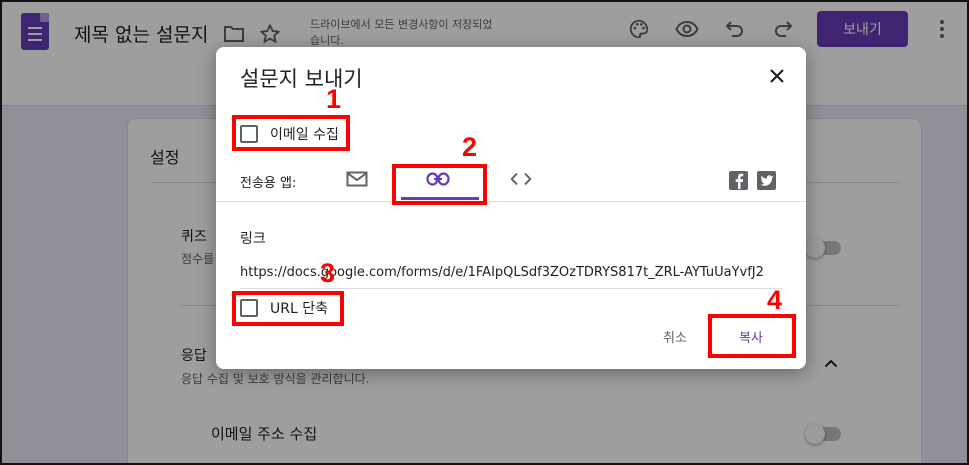  What do you see at coordinates (268, 183) in the screenshot?
I see `send-via-label: 전송용 앱:` at bounding box center [268, 183].